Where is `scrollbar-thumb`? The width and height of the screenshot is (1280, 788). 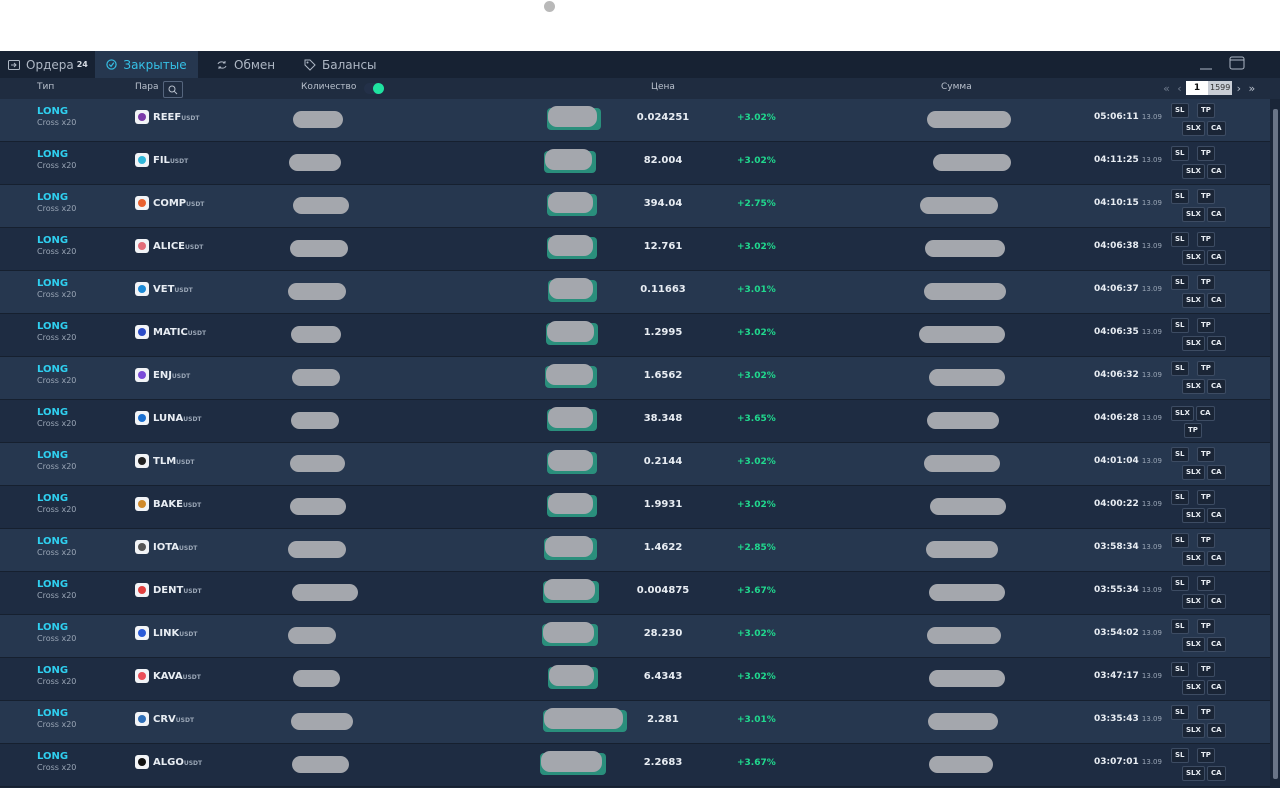
scrollbar-thumb is located at coordinates (1275, 444).